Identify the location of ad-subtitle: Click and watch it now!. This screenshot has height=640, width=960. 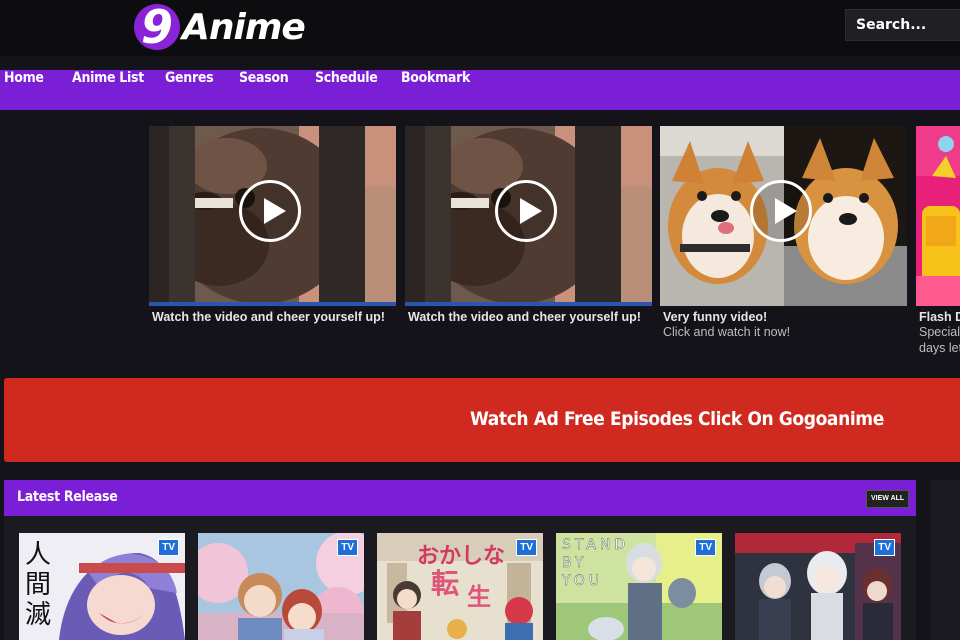
(785, 332).